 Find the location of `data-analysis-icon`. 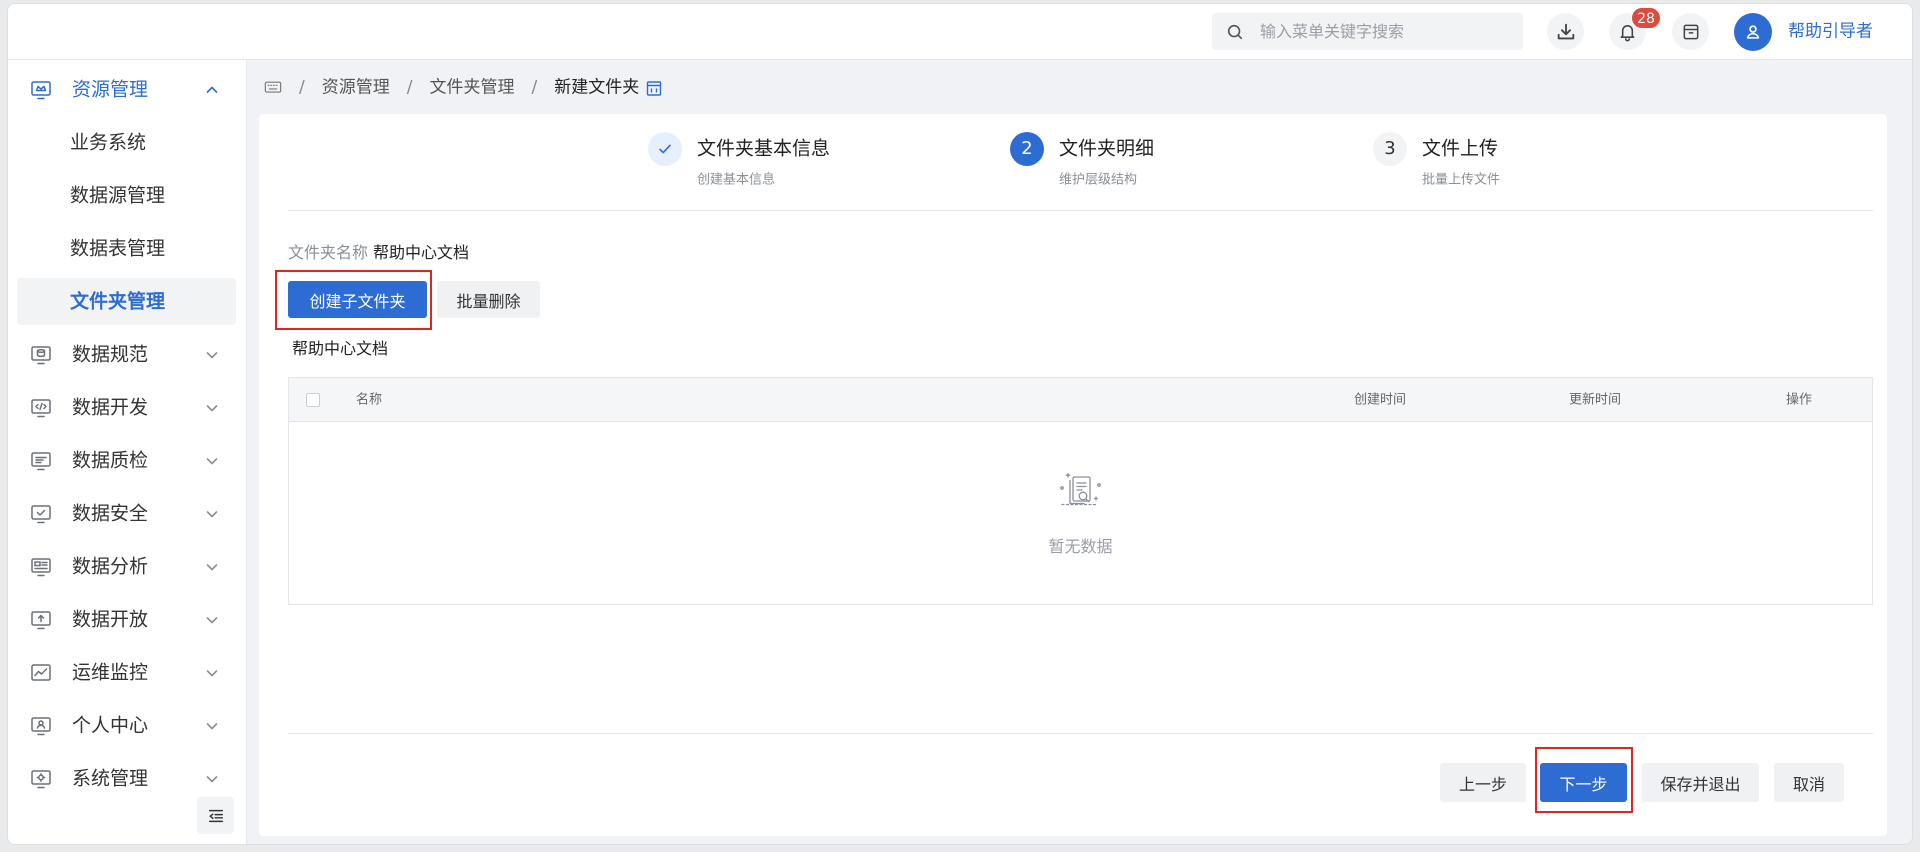

data-analysis-icon is located at coordinates (41, 567).